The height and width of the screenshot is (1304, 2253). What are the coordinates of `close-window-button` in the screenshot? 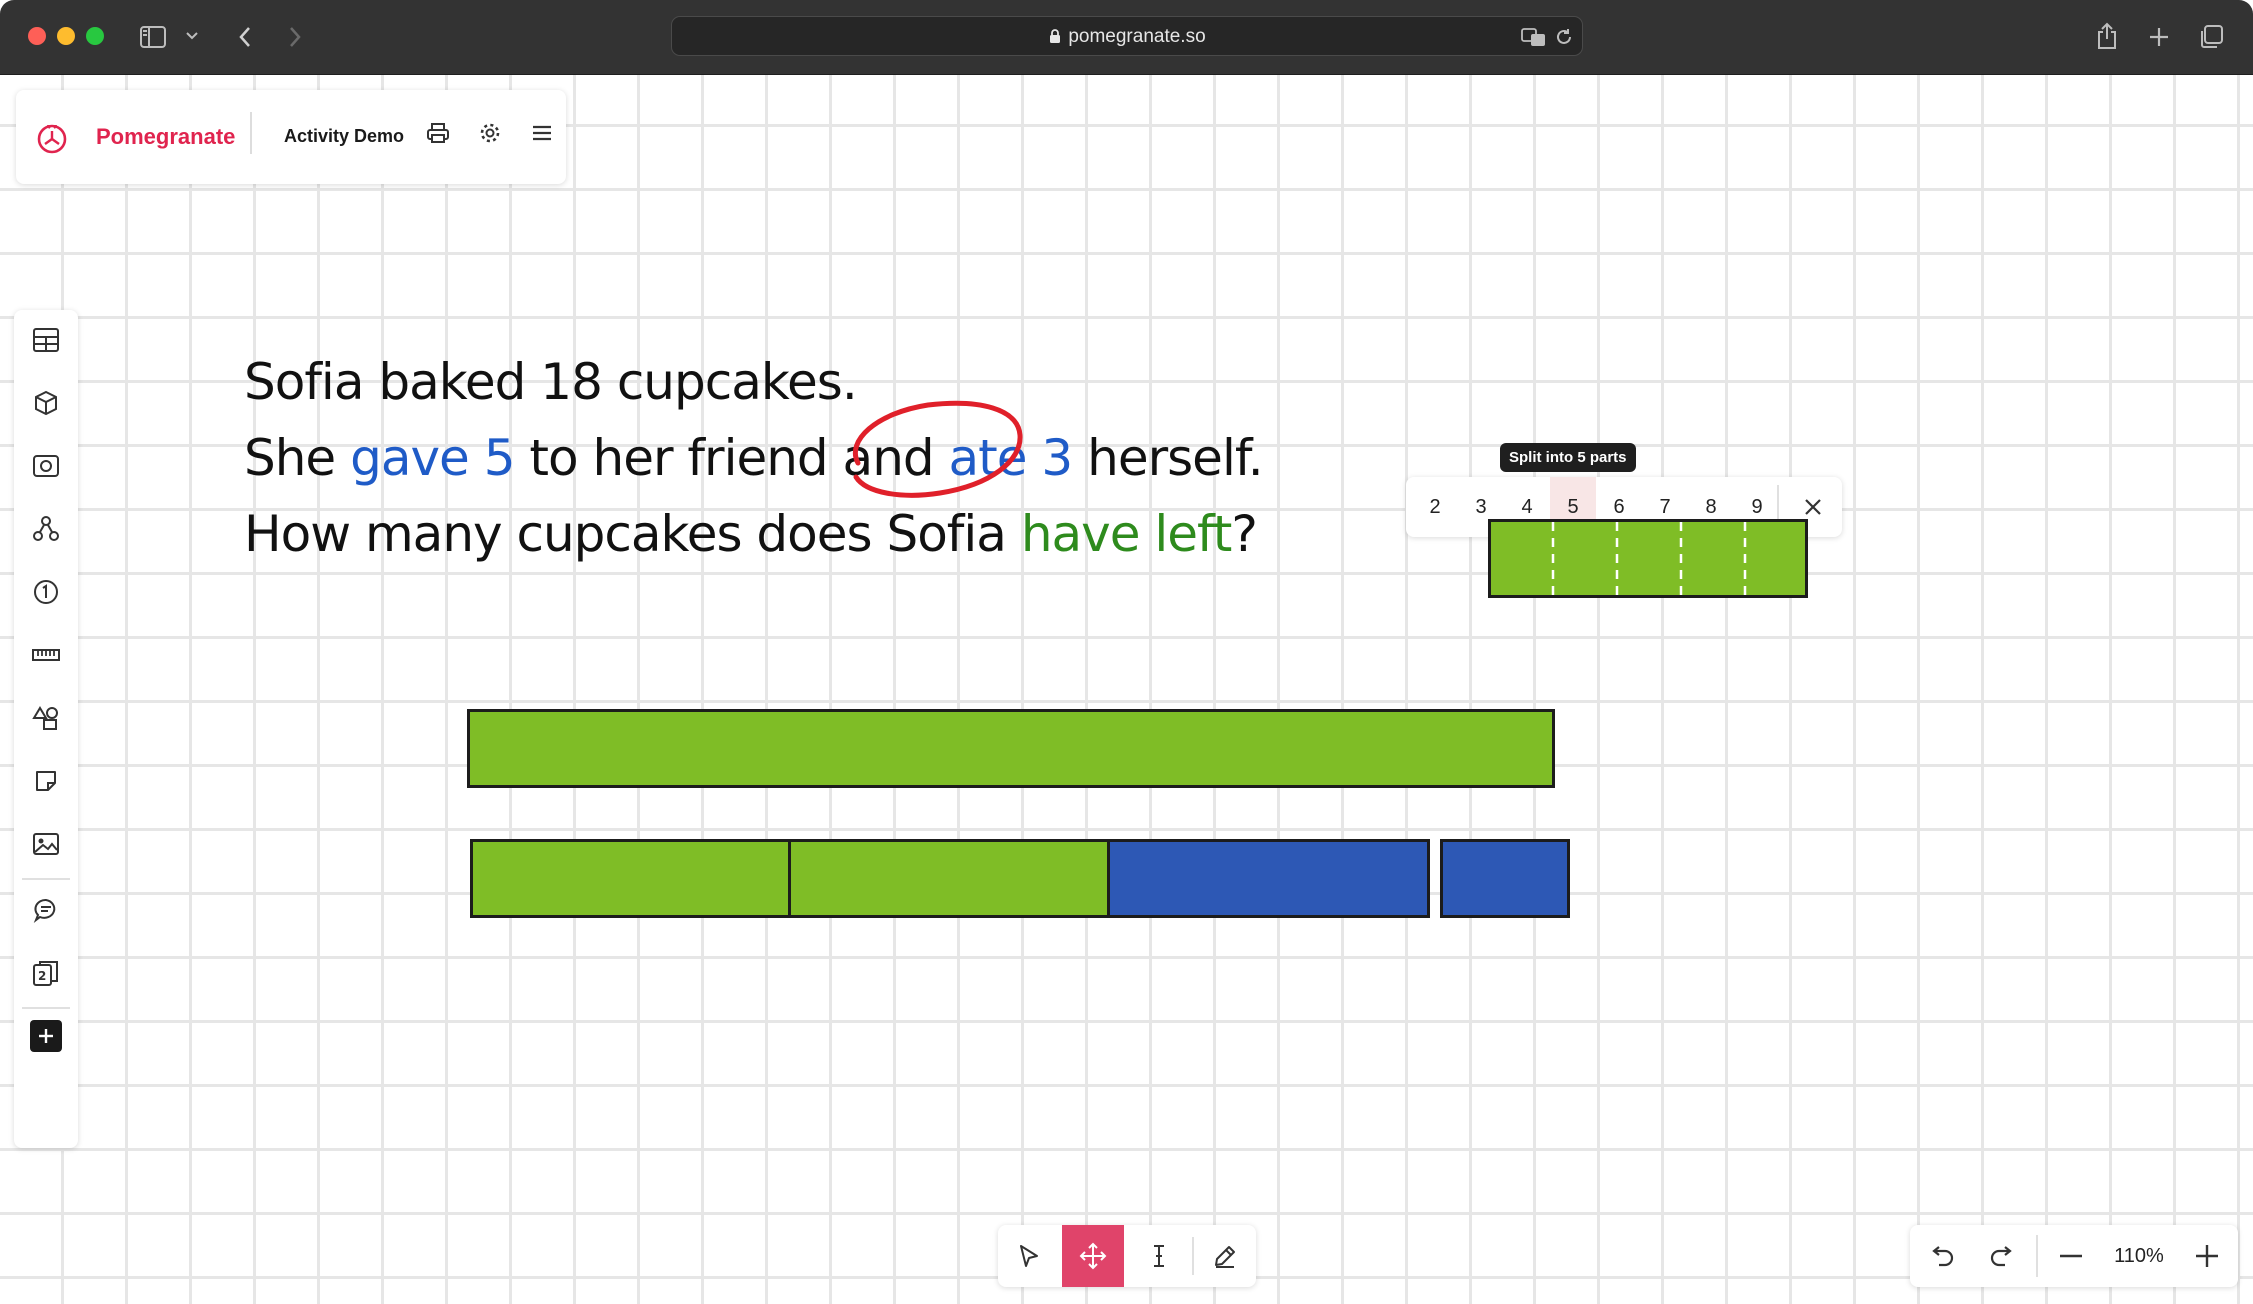 It's located at (37, 36).